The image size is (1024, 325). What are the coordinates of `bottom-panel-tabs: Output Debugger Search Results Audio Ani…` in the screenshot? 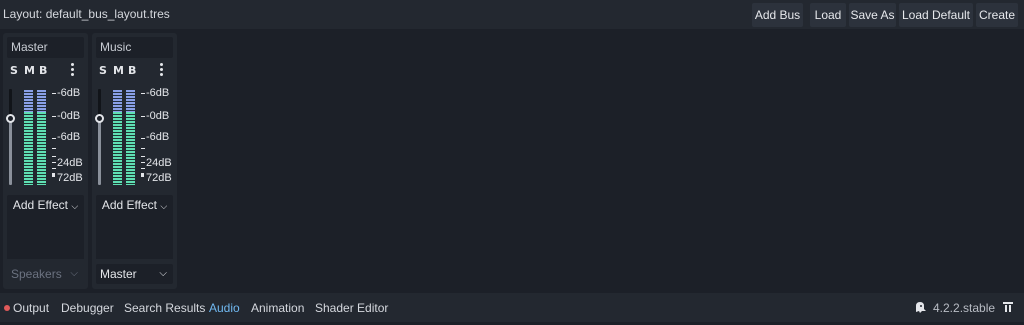 It's located at (512, 307).